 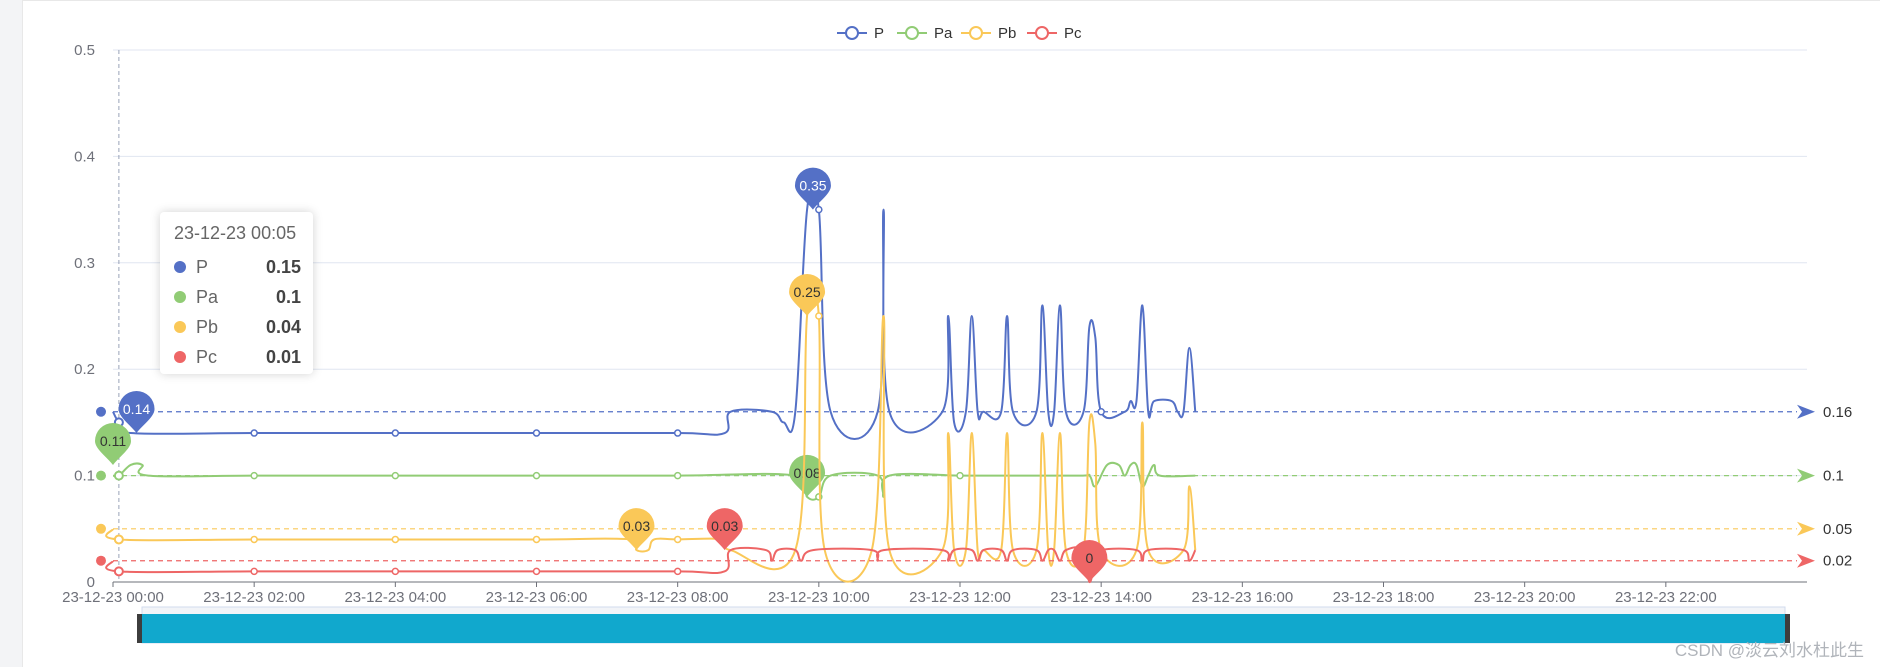 What do you see at coordinates (1042, 33) in the screenshot?
I see `legend-symbol-pc` at bounding box center [1042, 33].